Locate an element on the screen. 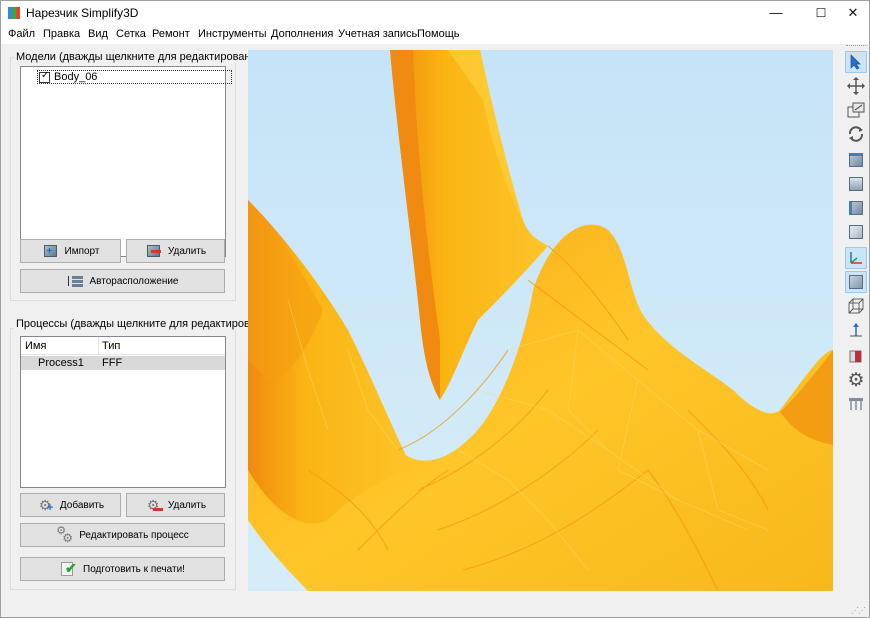 This screenshot has width=870, height=618. title-bar: Нарезчик Simplify3D — ☐ ✕ is located at coordinates (435, 13).